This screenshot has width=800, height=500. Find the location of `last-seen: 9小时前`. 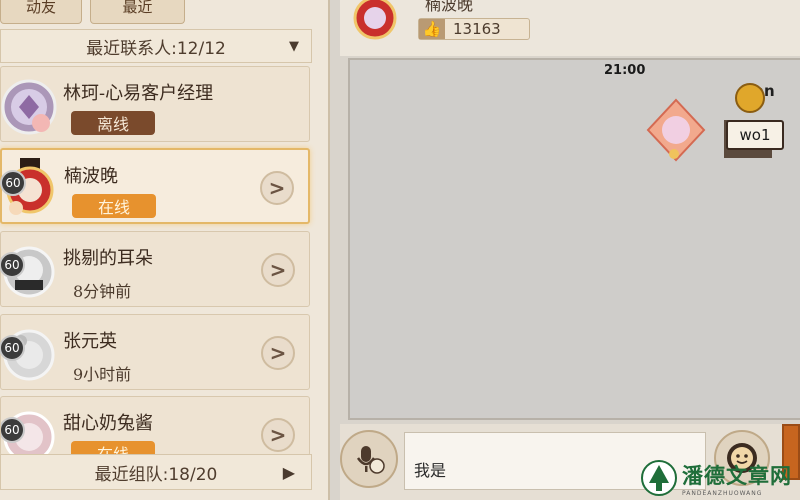

last-seen: 9小时前 is located at coordinates (102, 374).